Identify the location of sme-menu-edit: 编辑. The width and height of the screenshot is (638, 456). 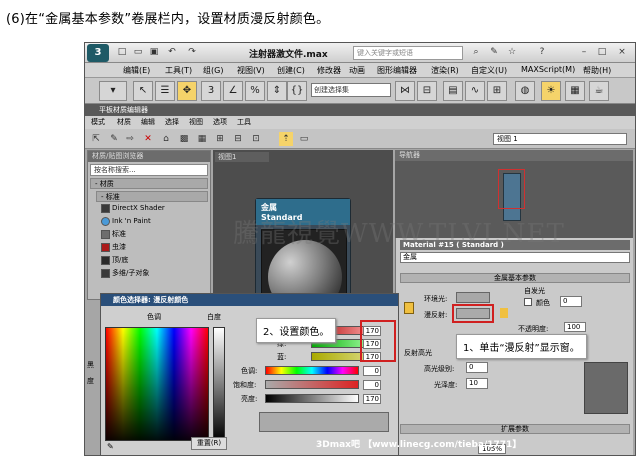
(148, 122).